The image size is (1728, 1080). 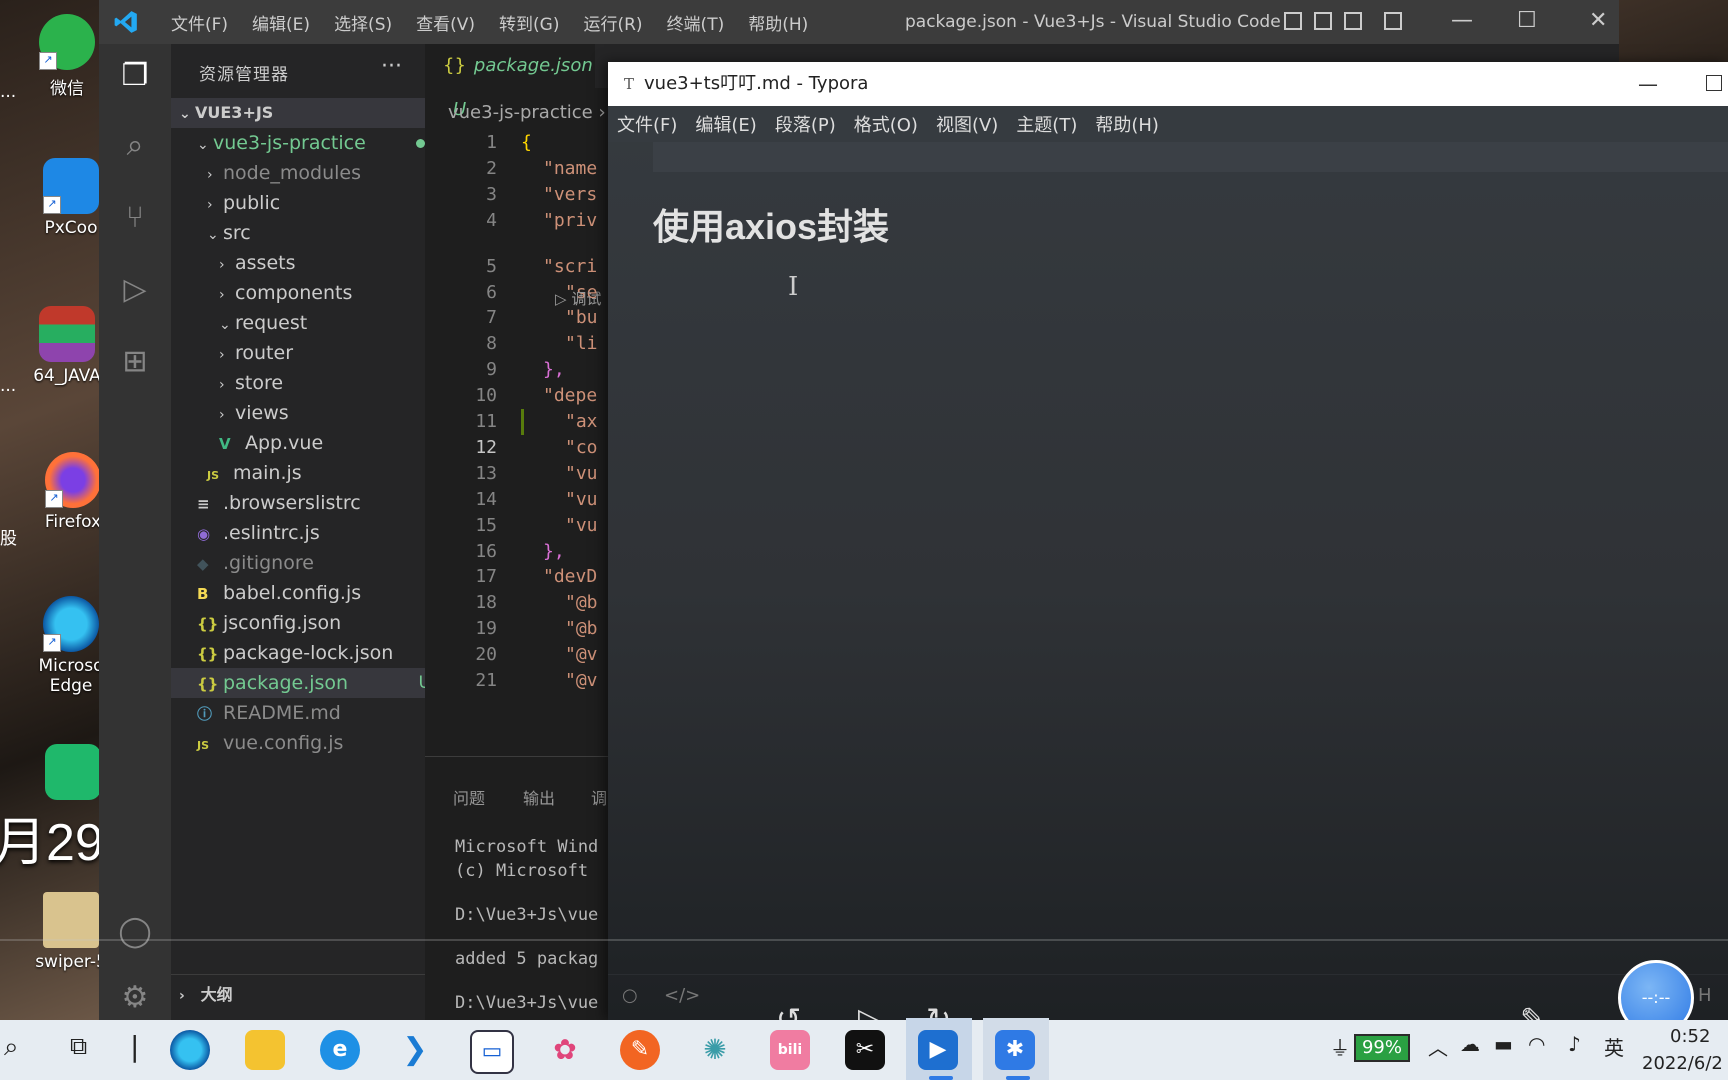 I want to click on desktop-icon-label: PxCoo, so click(x=71, y=228).